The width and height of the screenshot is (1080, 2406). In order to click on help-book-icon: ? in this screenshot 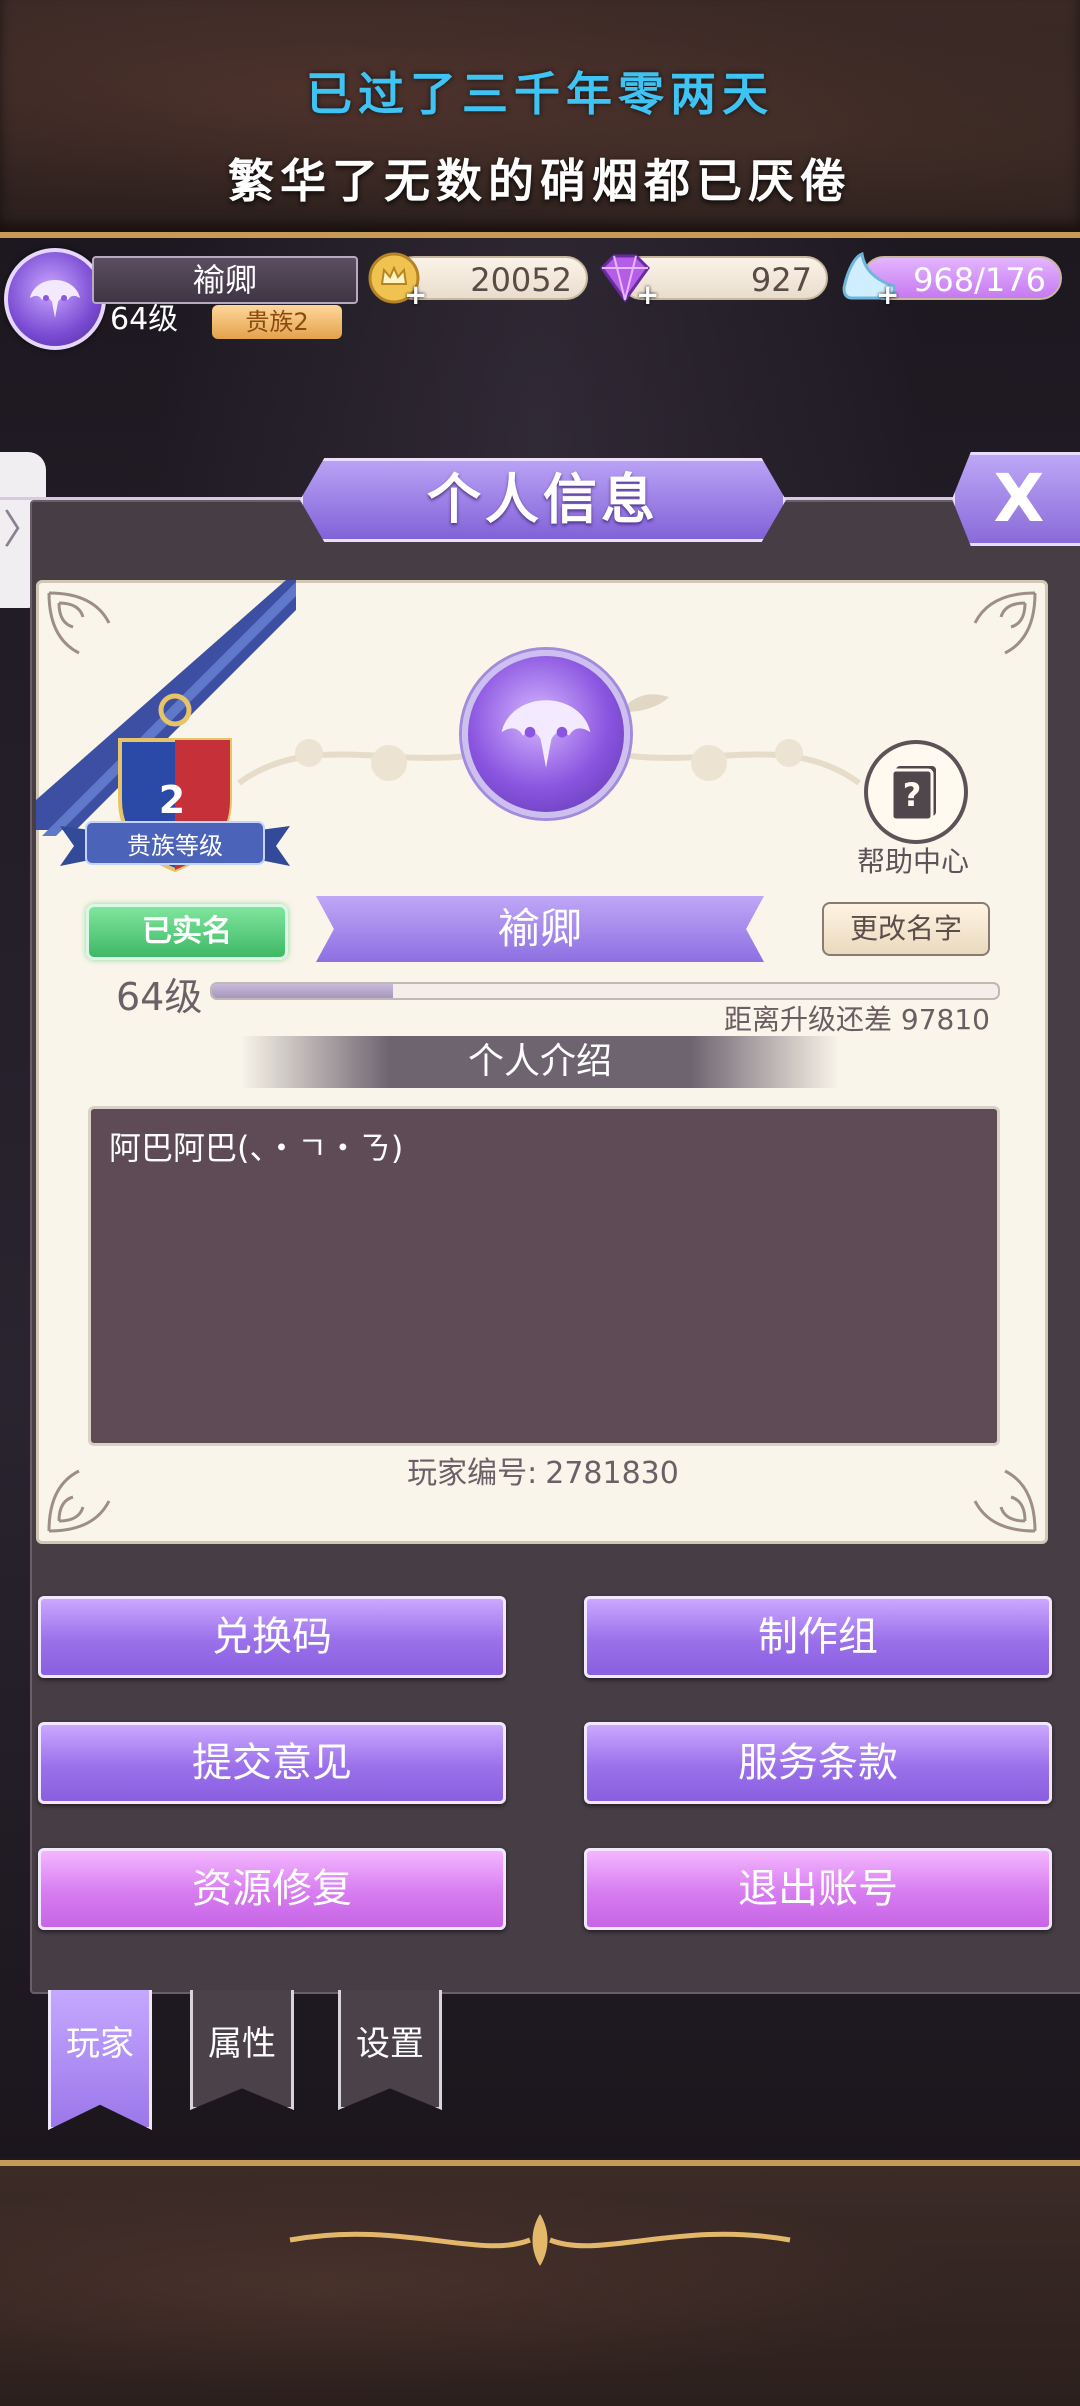, I will do `click(913, 794)`.